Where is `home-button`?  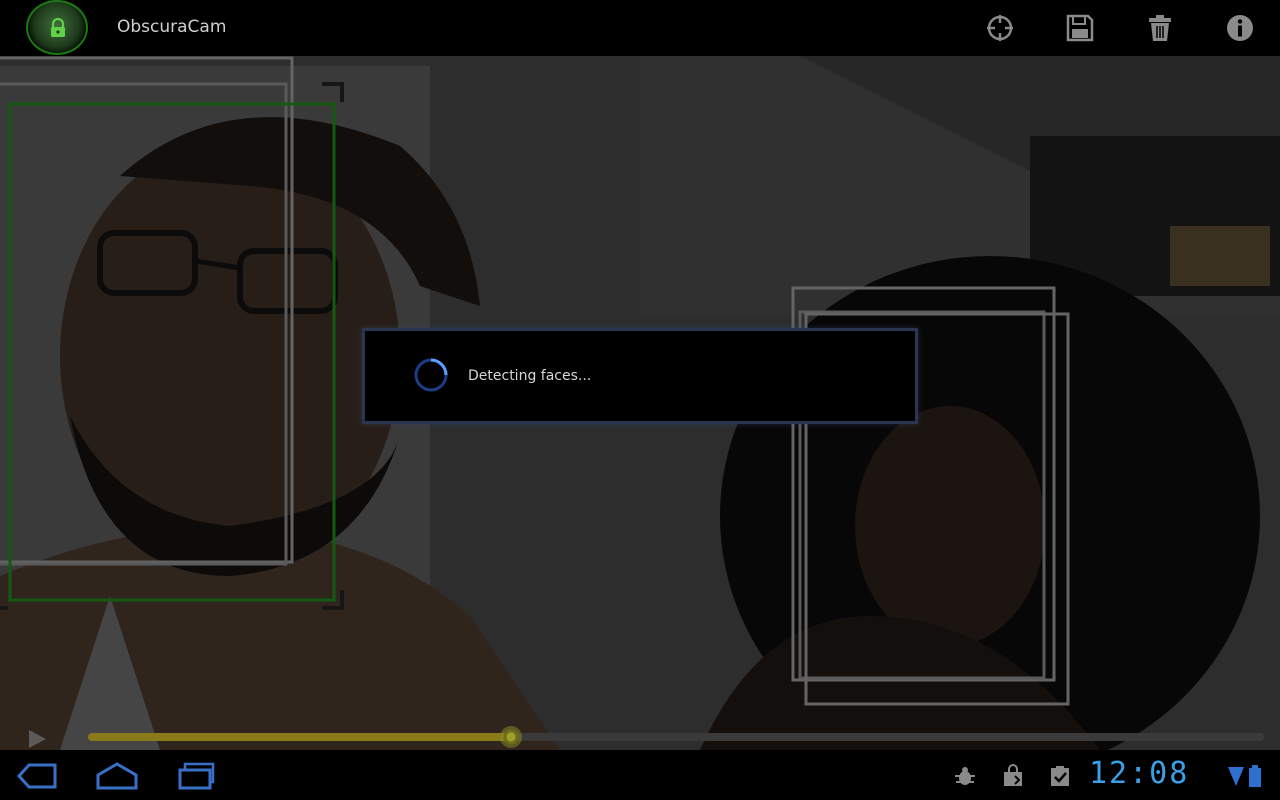 home-button is located at coordinates (117, 776).